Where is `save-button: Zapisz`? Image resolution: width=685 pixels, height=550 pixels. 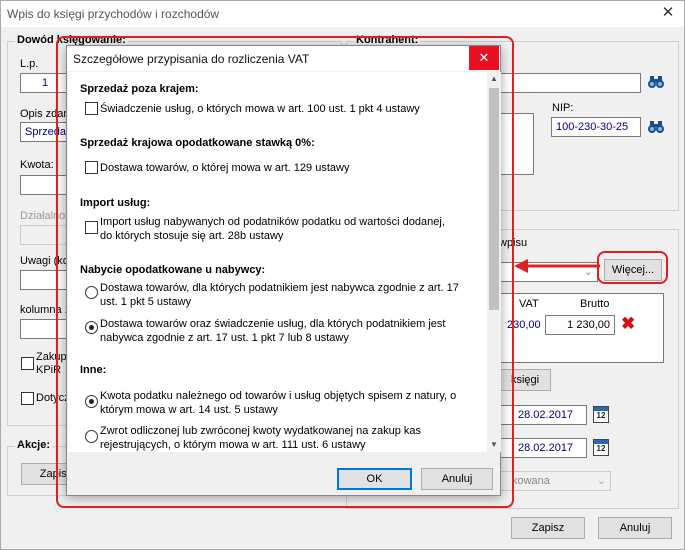 save-button: Zapisz is located at coordinates (548, 528).